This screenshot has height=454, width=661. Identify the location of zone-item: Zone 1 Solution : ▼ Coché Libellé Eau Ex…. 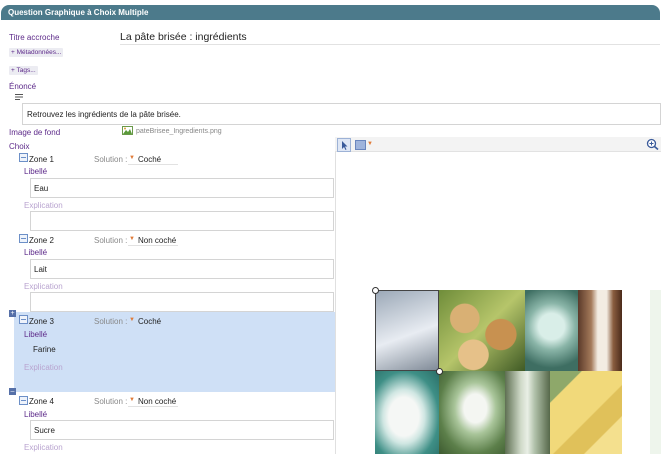
(167, 190).